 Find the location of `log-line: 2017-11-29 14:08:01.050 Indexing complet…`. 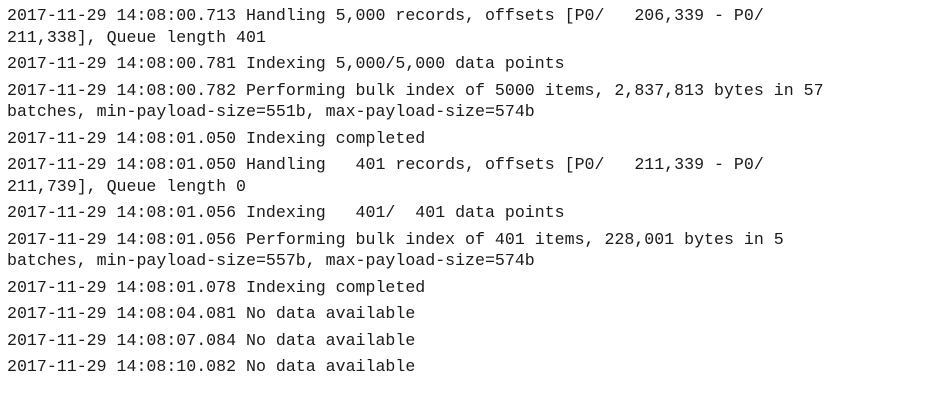

log-line: 2017-11-29 14:08:01.050 Indexing complet… is located at coordinates (216, 138).